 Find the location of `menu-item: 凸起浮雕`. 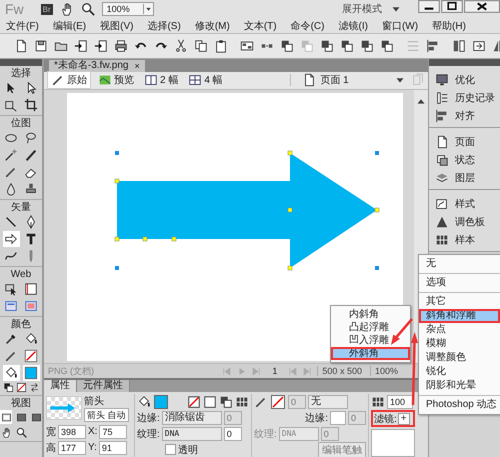

menu-item: 凸起浮雕 is located at coordinates (370, 327).